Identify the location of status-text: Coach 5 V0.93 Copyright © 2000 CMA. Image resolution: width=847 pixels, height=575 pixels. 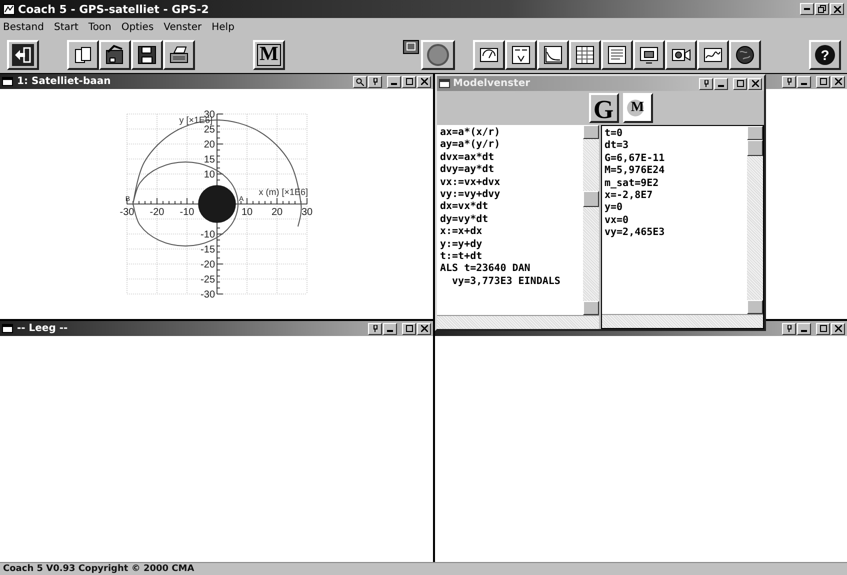
(98, 569).